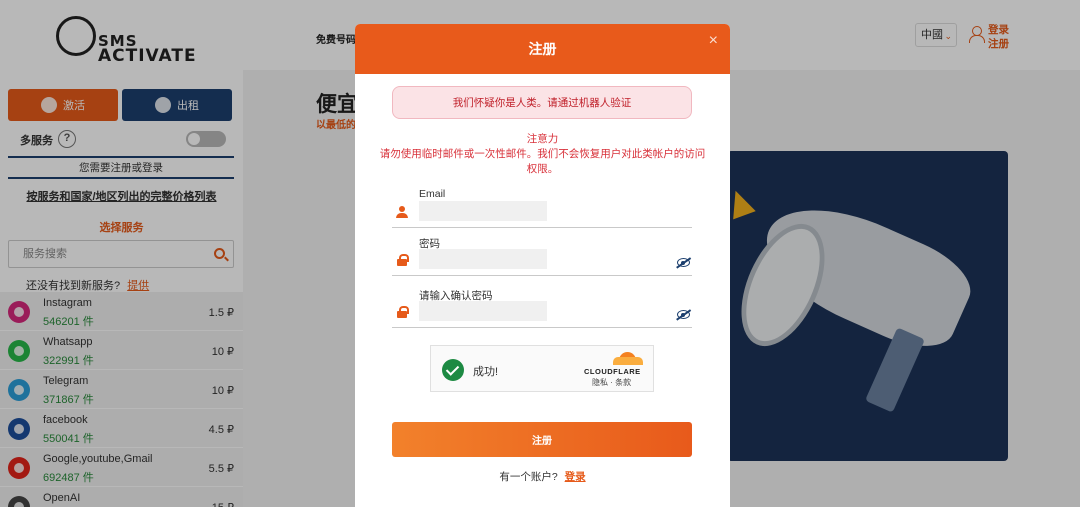 The height and width of the screenshot is (507, 1080). I want to click on email-label: Email, so click(432, 194).